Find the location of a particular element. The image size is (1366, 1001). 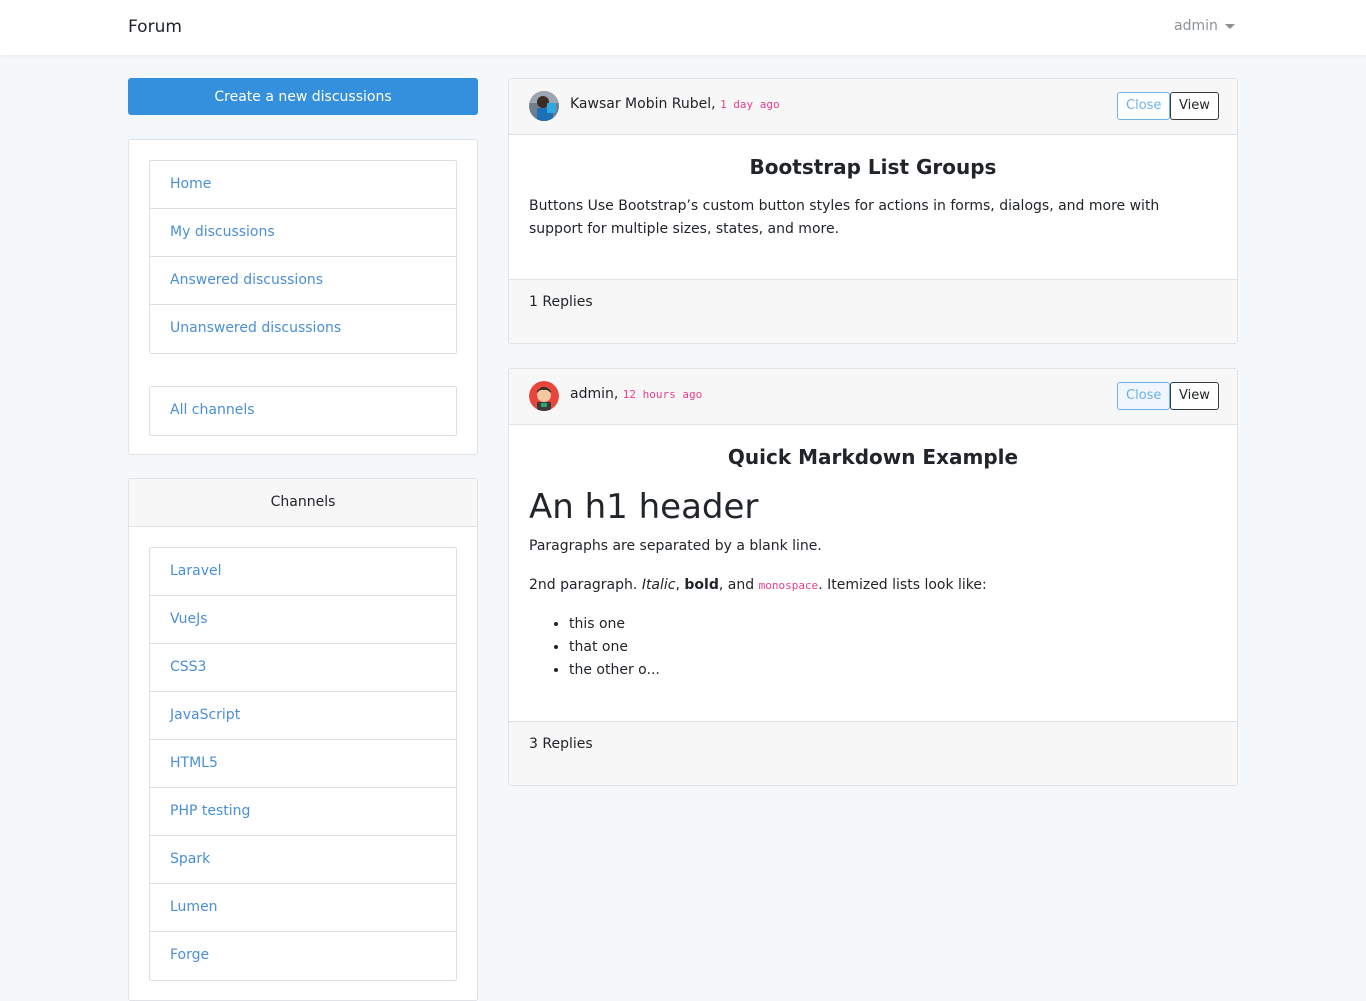

post-time: 12 hours ago is located at coordinates (662, 394).